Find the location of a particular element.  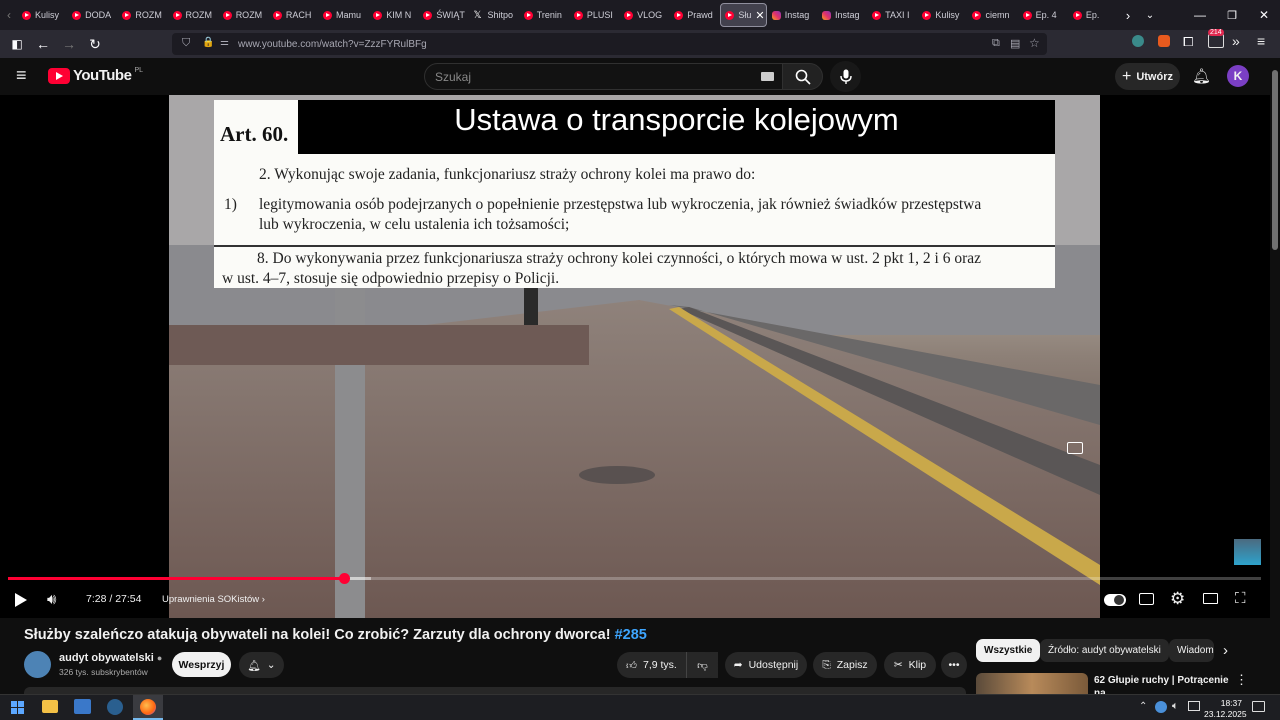

firefox-taskbar-button is located at coordinates (148, 707).